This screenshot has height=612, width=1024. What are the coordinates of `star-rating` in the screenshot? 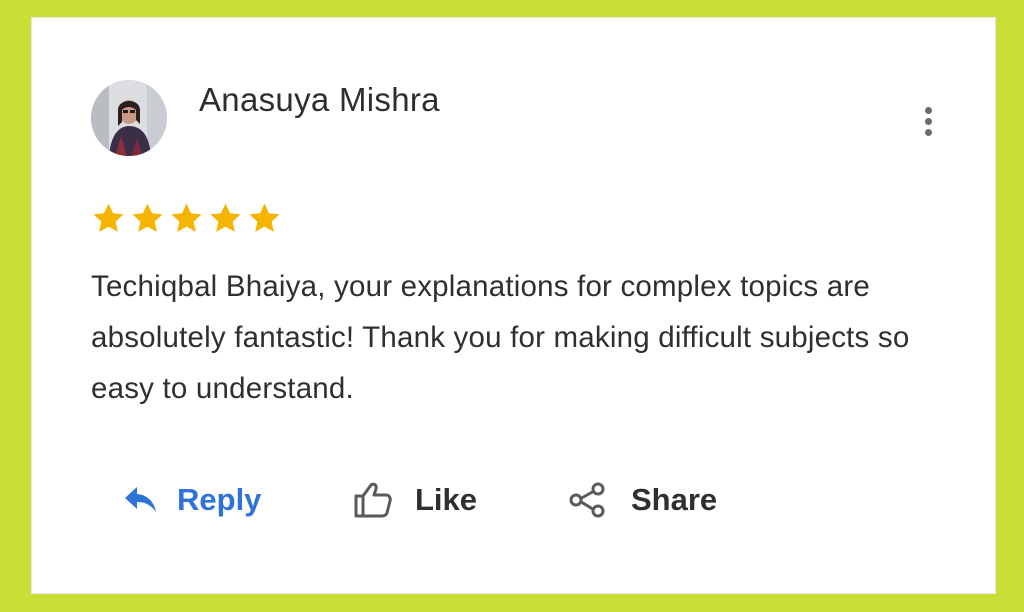 It's located at (186, 221).